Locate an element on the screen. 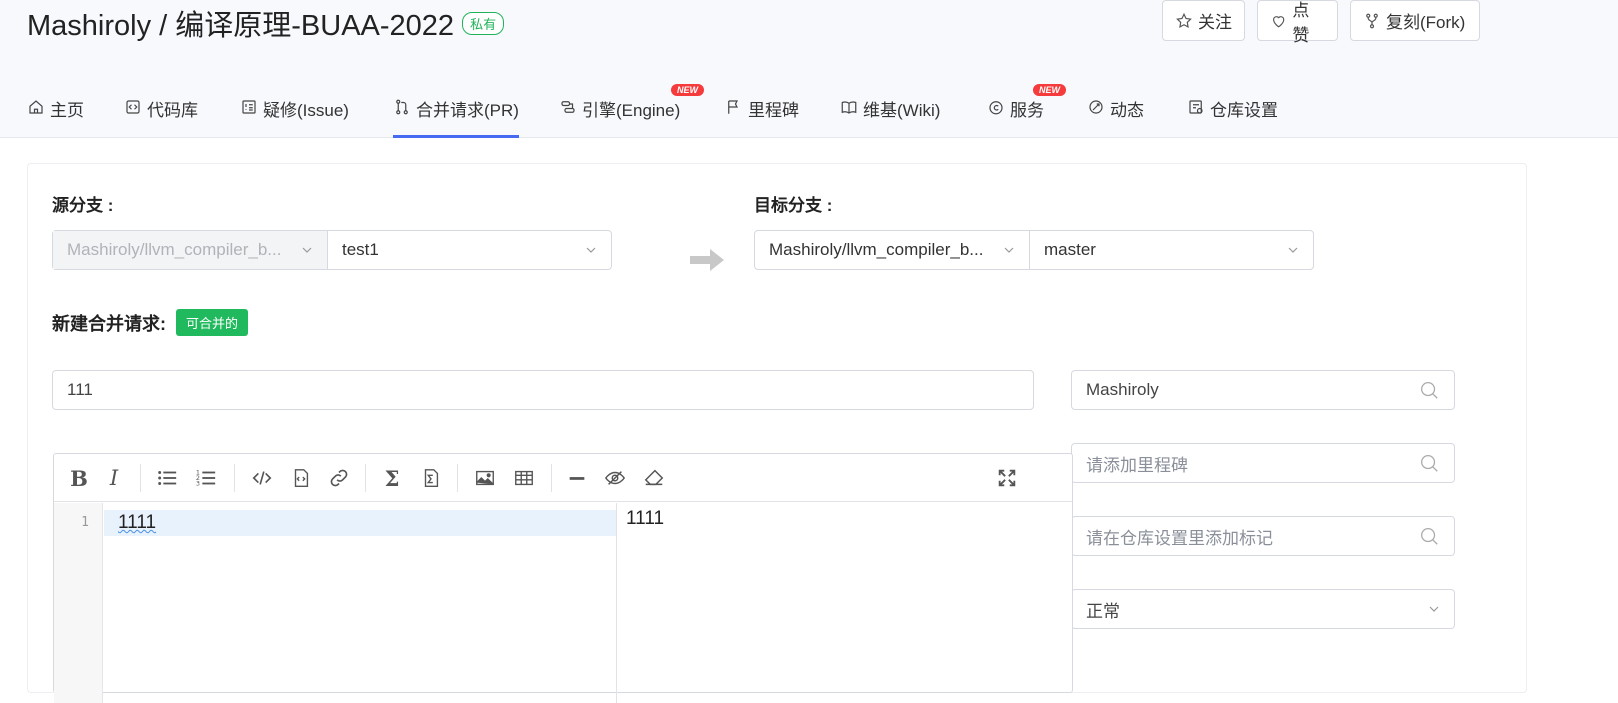  tab-settings: 仓库设置 is located at coordinates (1232, 113).